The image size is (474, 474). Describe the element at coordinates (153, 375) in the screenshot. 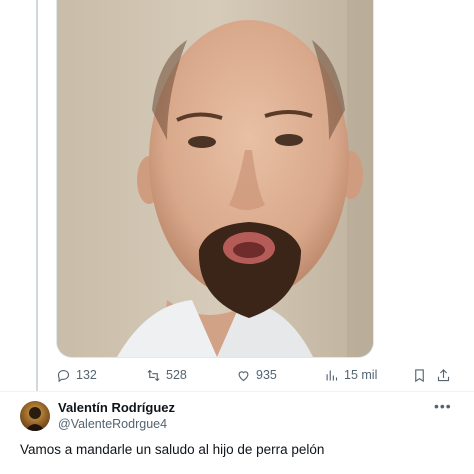

I see `retweet-icon` at that location.